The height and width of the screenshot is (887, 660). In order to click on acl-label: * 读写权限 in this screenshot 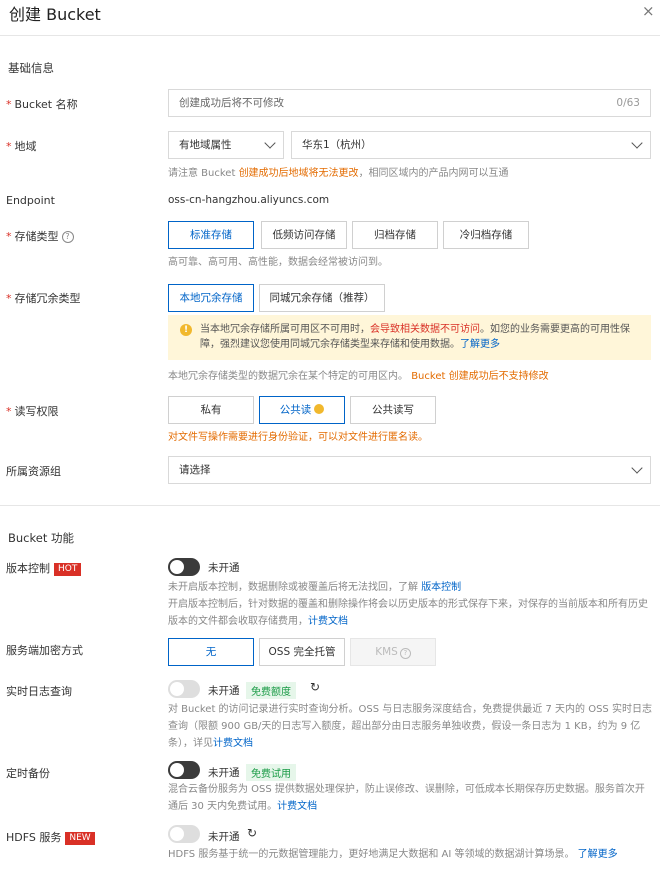, I will do `click(32, 411)`.